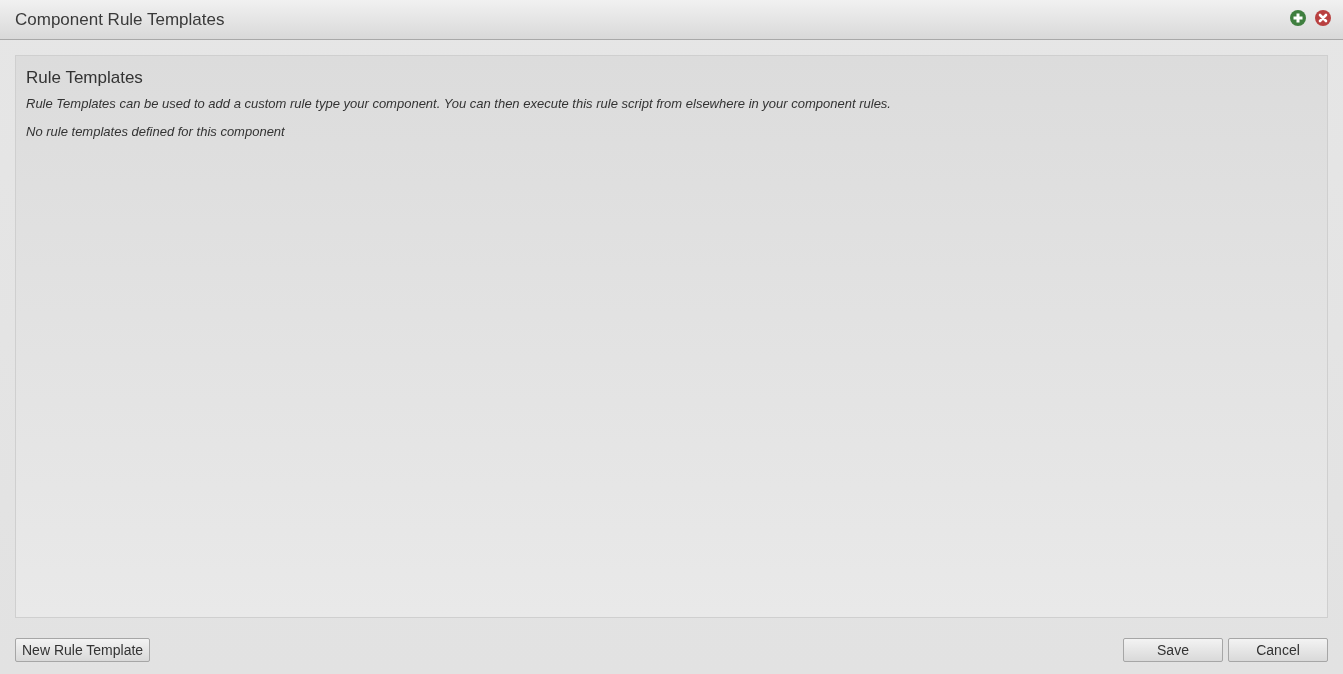 The height and width of the screenshot is (674, 1343). Describe the element at coordinates (156, 131) in the screenshot. I see `empty-message: No rule templates defined for this component` at that location.